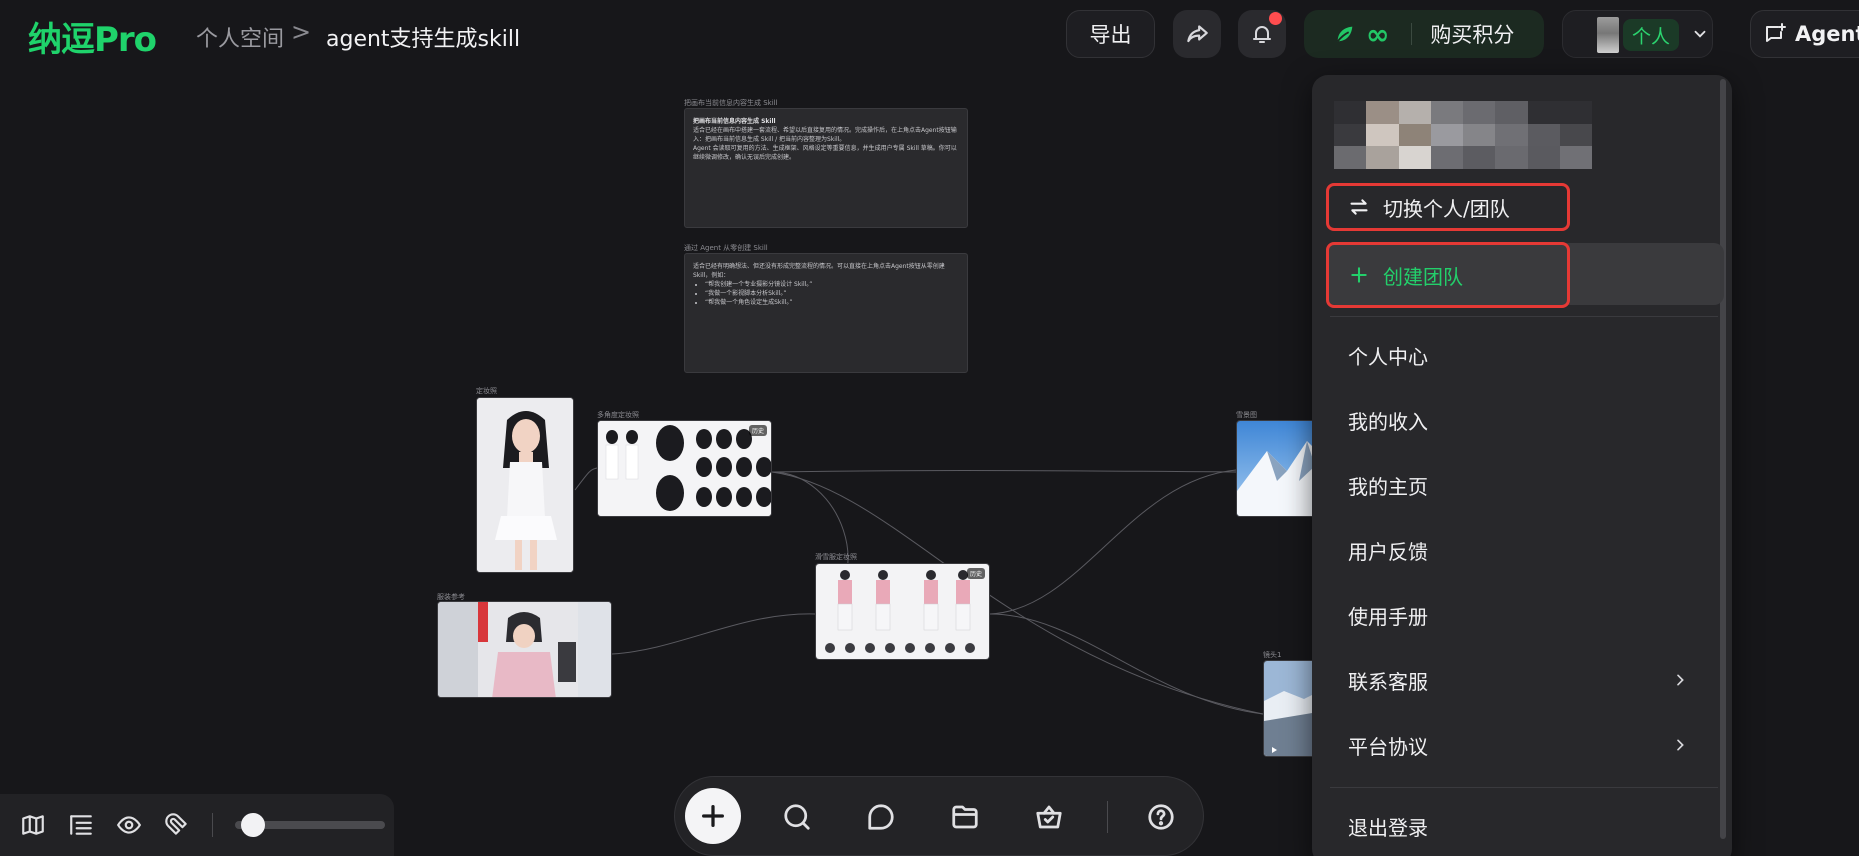 The image size is (1859, 856). I want to click on basket-icon, so click(1049, 817).